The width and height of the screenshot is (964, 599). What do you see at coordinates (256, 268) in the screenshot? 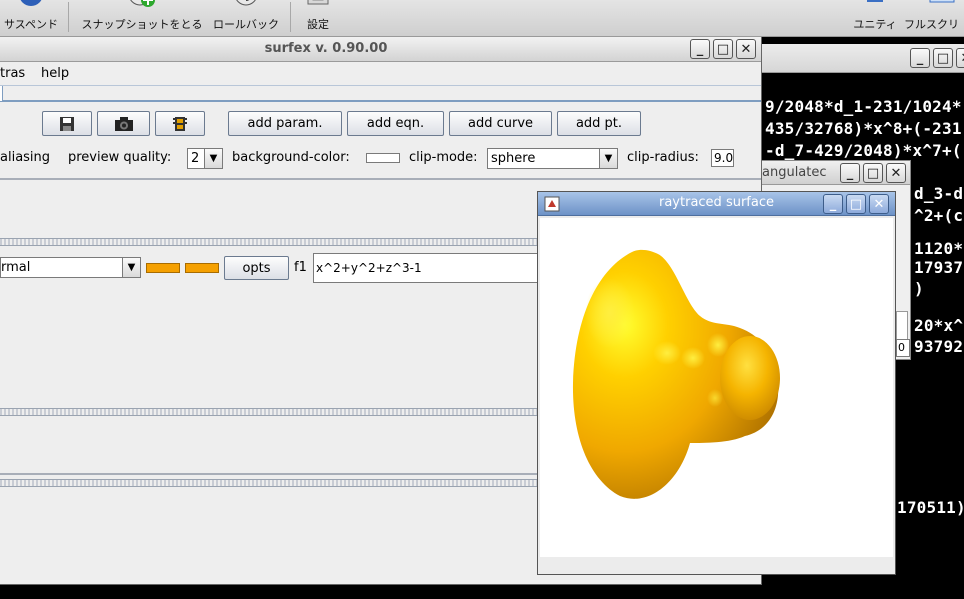
I see `opts-button: opts` at bounding box center [256, 268].